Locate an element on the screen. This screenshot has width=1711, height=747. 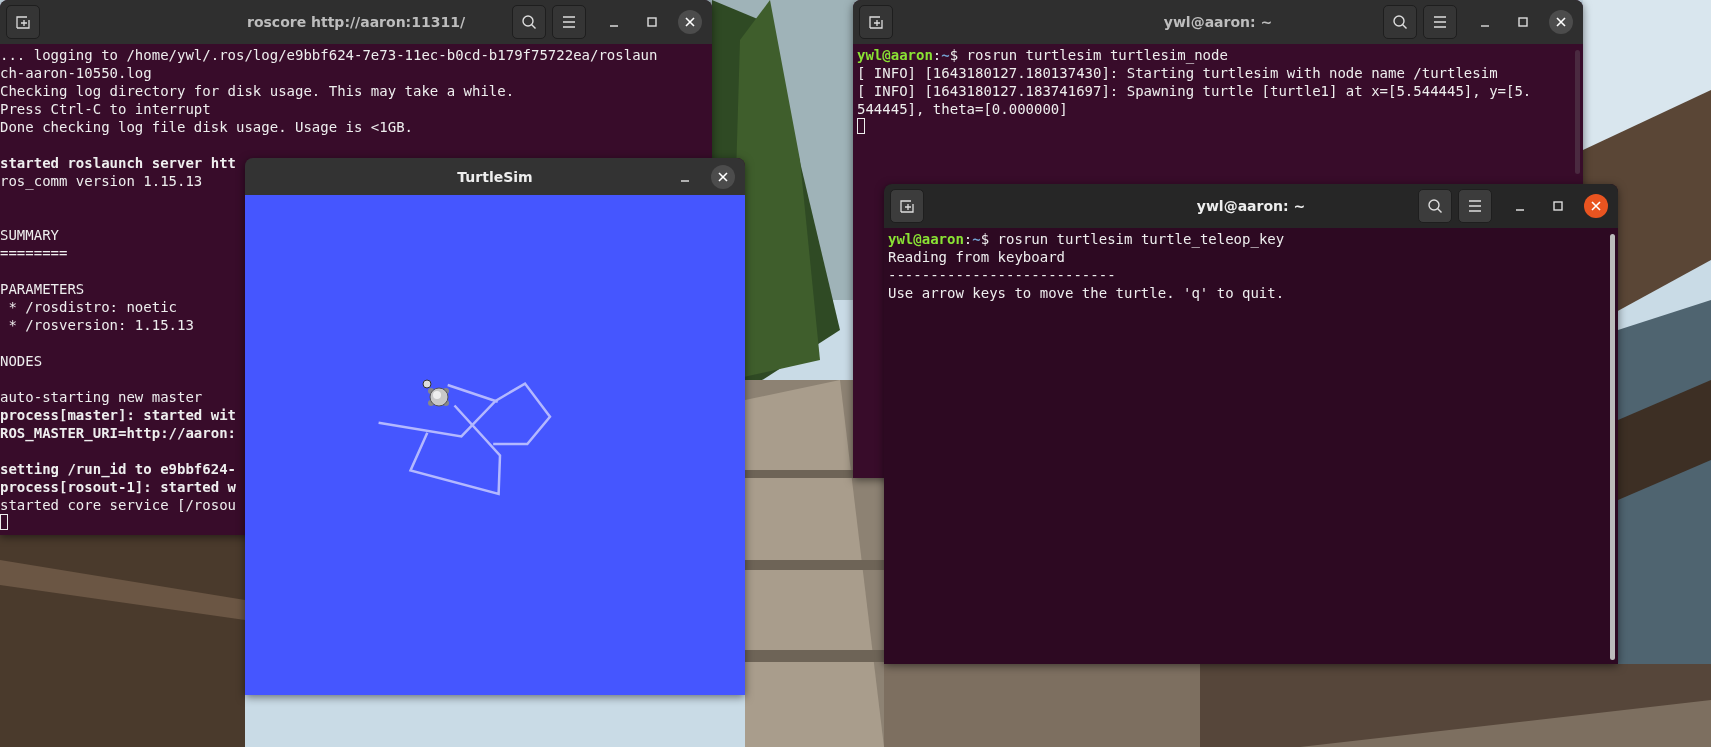
output-line: Checking log directory for disk usage. This may take a while. is located at coordinates (257, 91).